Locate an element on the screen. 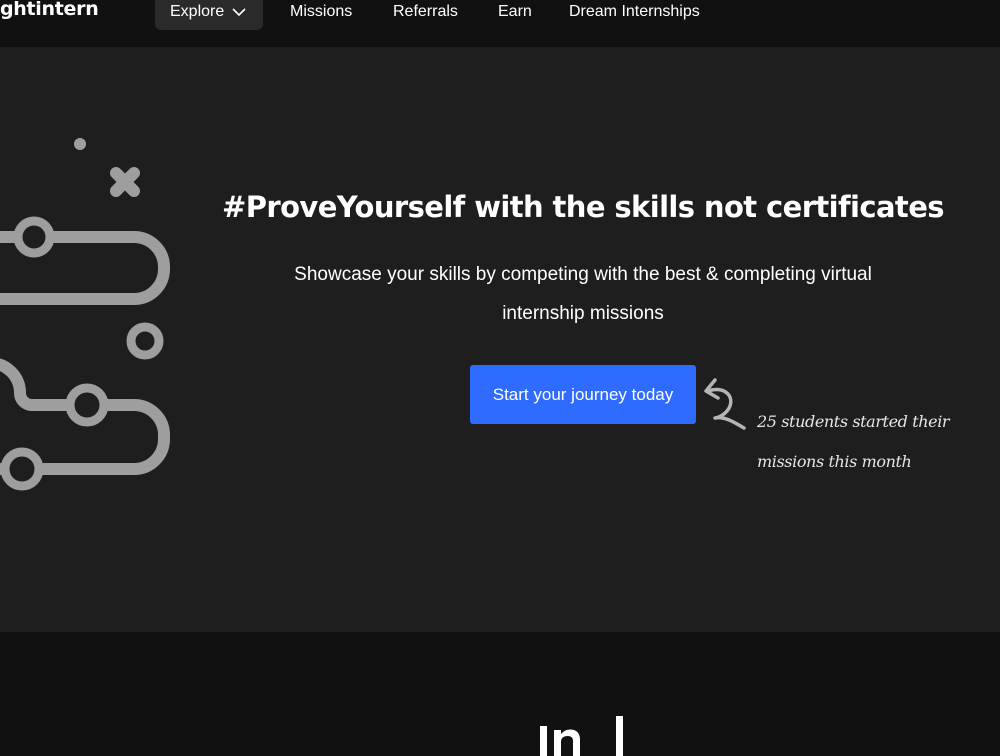 This screenshot has height=756, width=1000. curved-arrow-icon is located at coordinates (725, 404).